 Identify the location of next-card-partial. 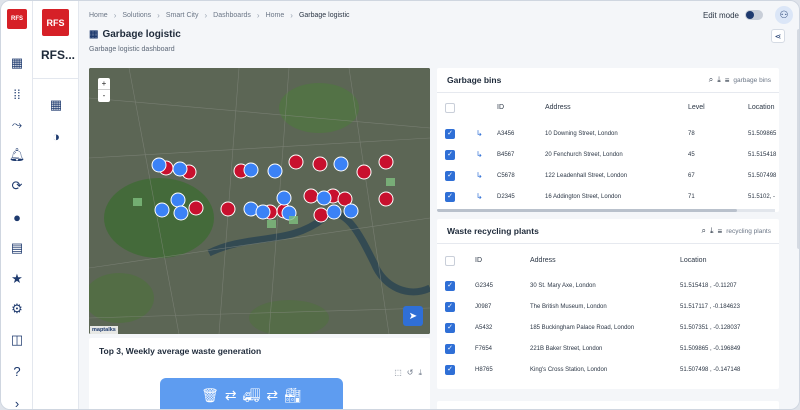
(608, 405).